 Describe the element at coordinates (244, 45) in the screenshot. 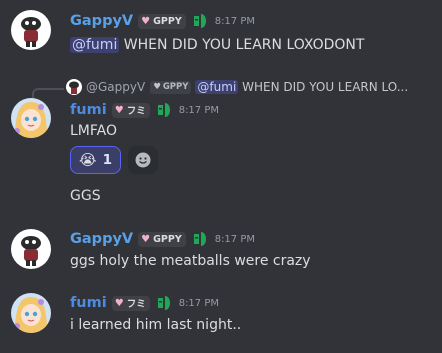

I see `message-text: WHEN DID YOU LEARN LOXODONT` at that location.